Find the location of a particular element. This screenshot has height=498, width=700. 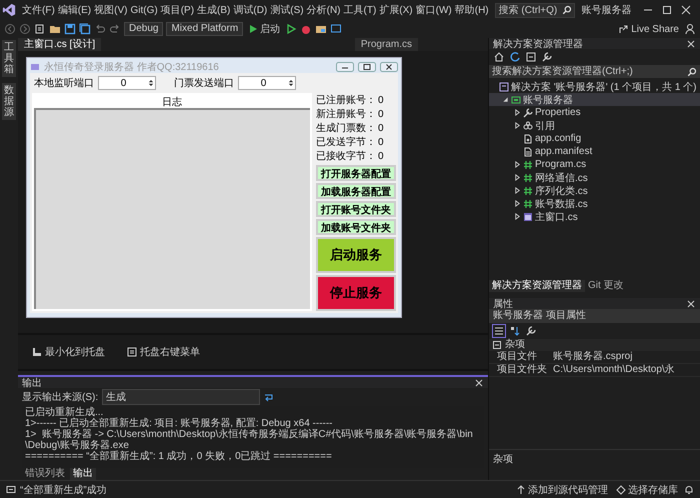

tree-item: Properties is located at coordinates (594, 112).